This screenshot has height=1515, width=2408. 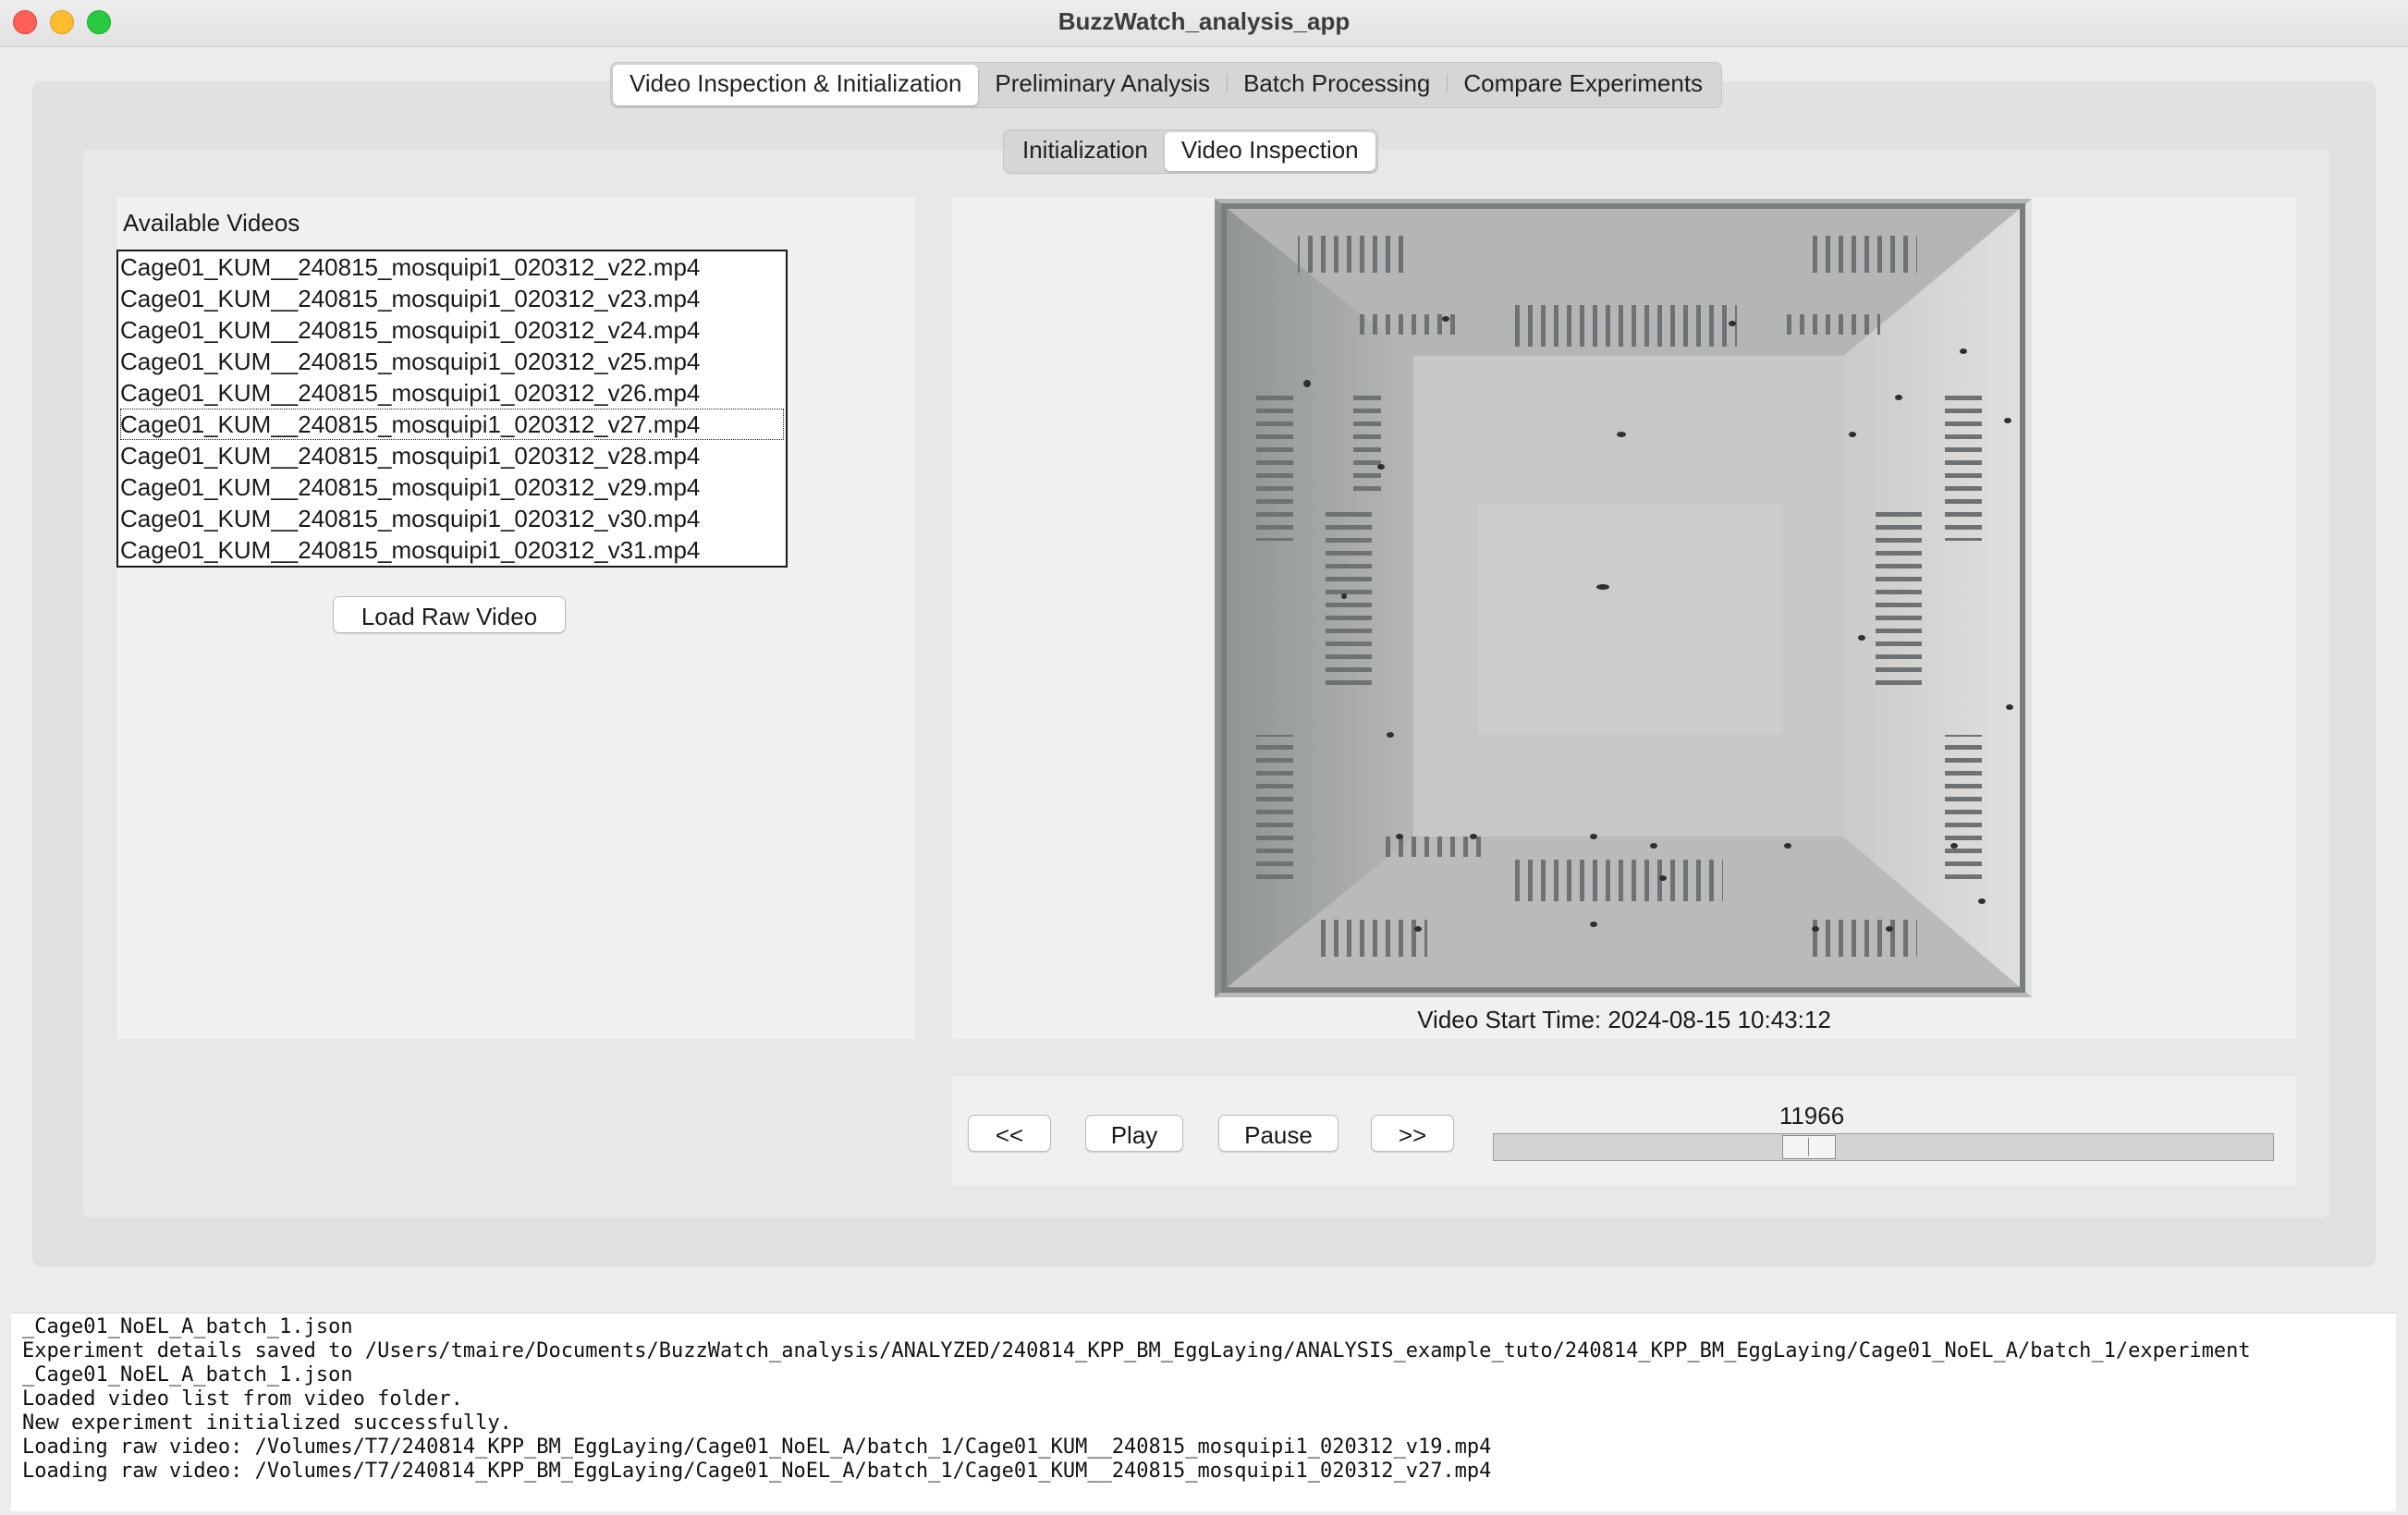 What do you see at coordinates (1583, 85) in the screenshot?
I see `tab-compare-experiments: Compare Experiments` at bounding box center [1583, 85].